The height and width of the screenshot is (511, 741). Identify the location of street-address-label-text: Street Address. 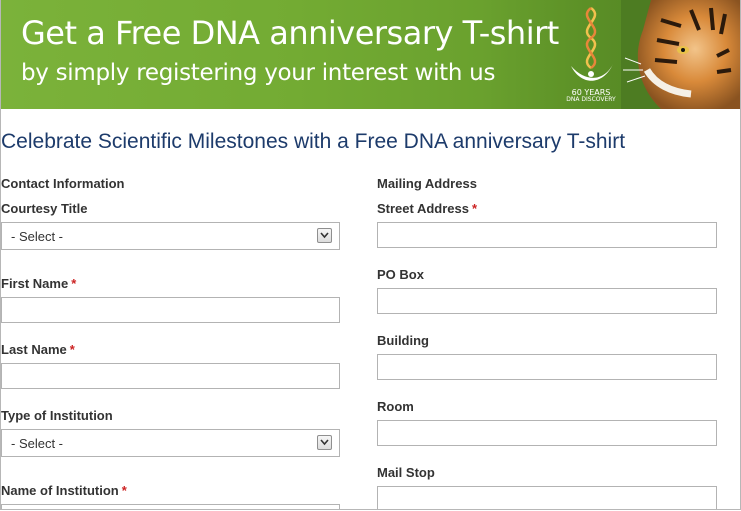
(423, 208).